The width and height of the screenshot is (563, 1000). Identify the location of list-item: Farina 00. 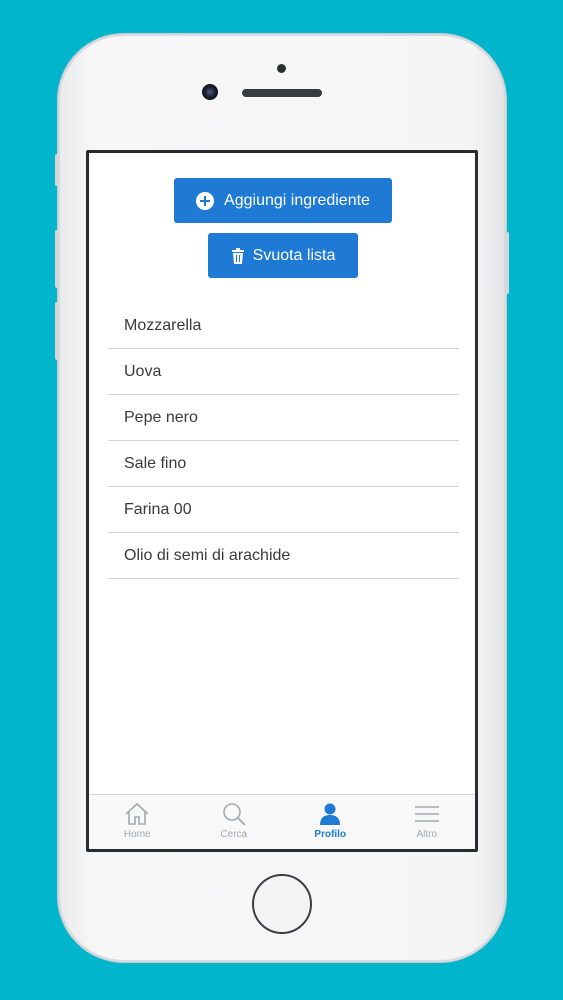
(283, 510).